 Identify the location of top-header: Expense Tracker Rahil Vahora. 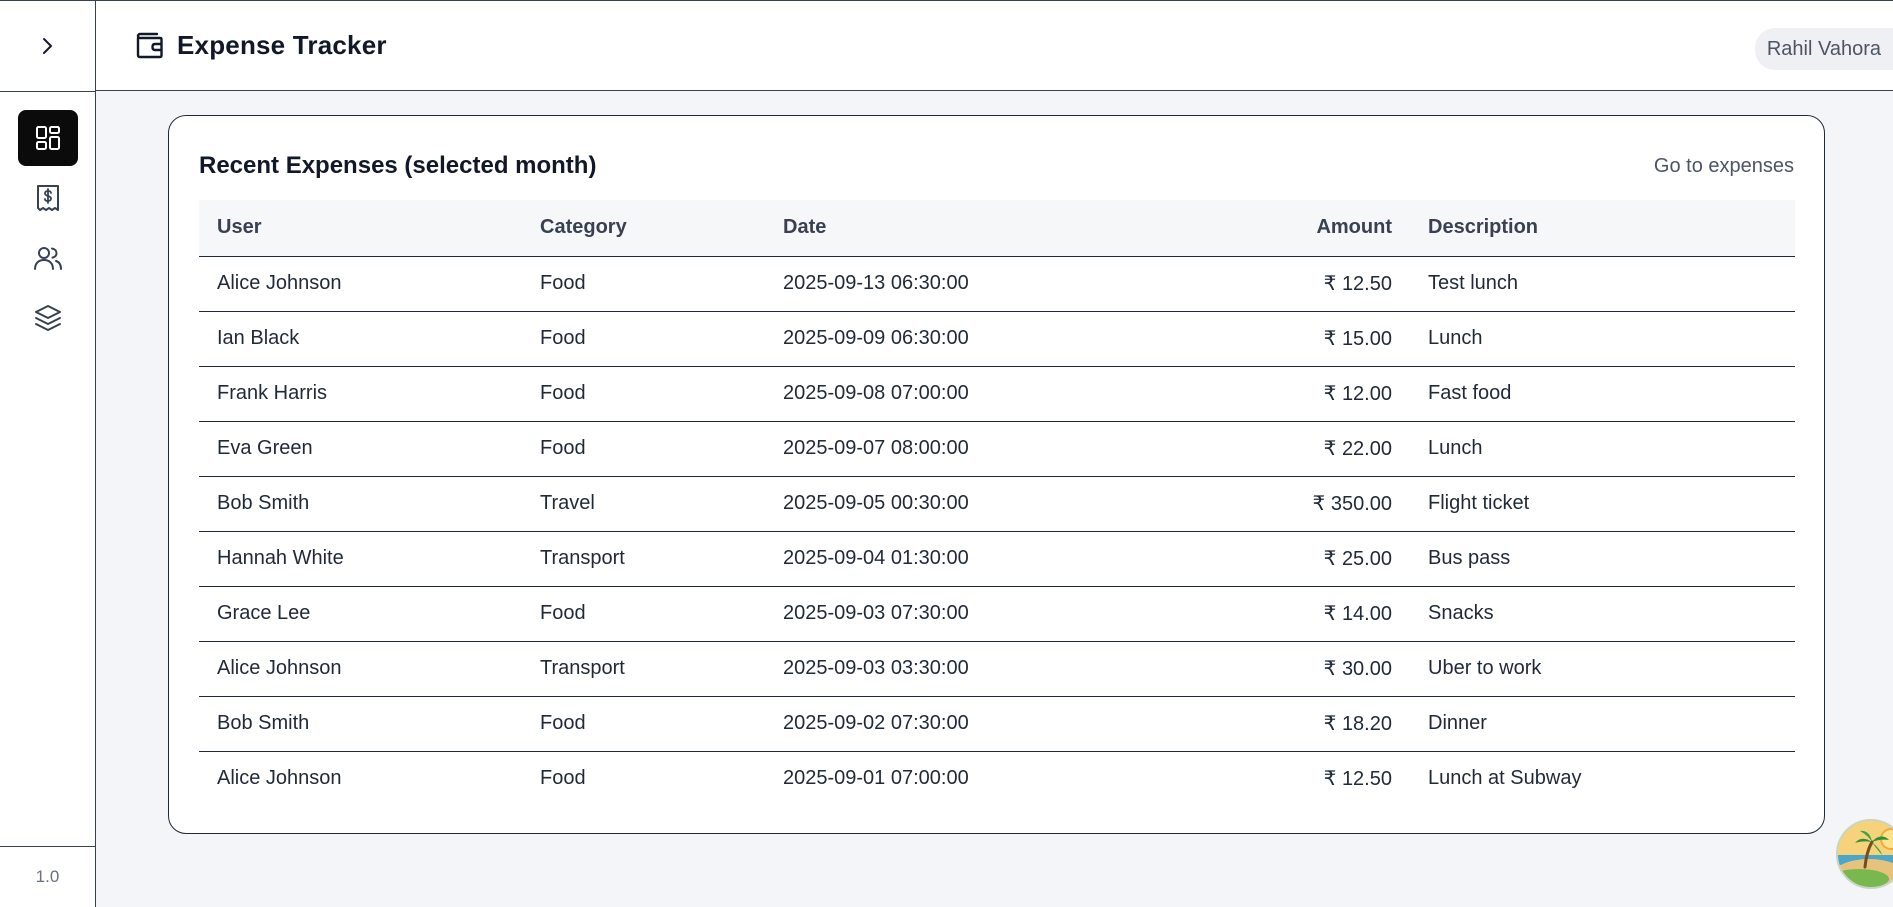
(994, 45).